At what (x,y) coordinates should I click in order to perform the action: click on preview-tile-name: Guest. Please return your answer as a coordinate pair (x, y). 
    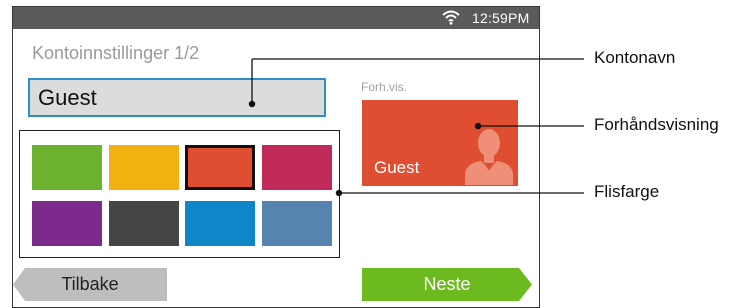
    Looking at the image, I should click on (397, 167).